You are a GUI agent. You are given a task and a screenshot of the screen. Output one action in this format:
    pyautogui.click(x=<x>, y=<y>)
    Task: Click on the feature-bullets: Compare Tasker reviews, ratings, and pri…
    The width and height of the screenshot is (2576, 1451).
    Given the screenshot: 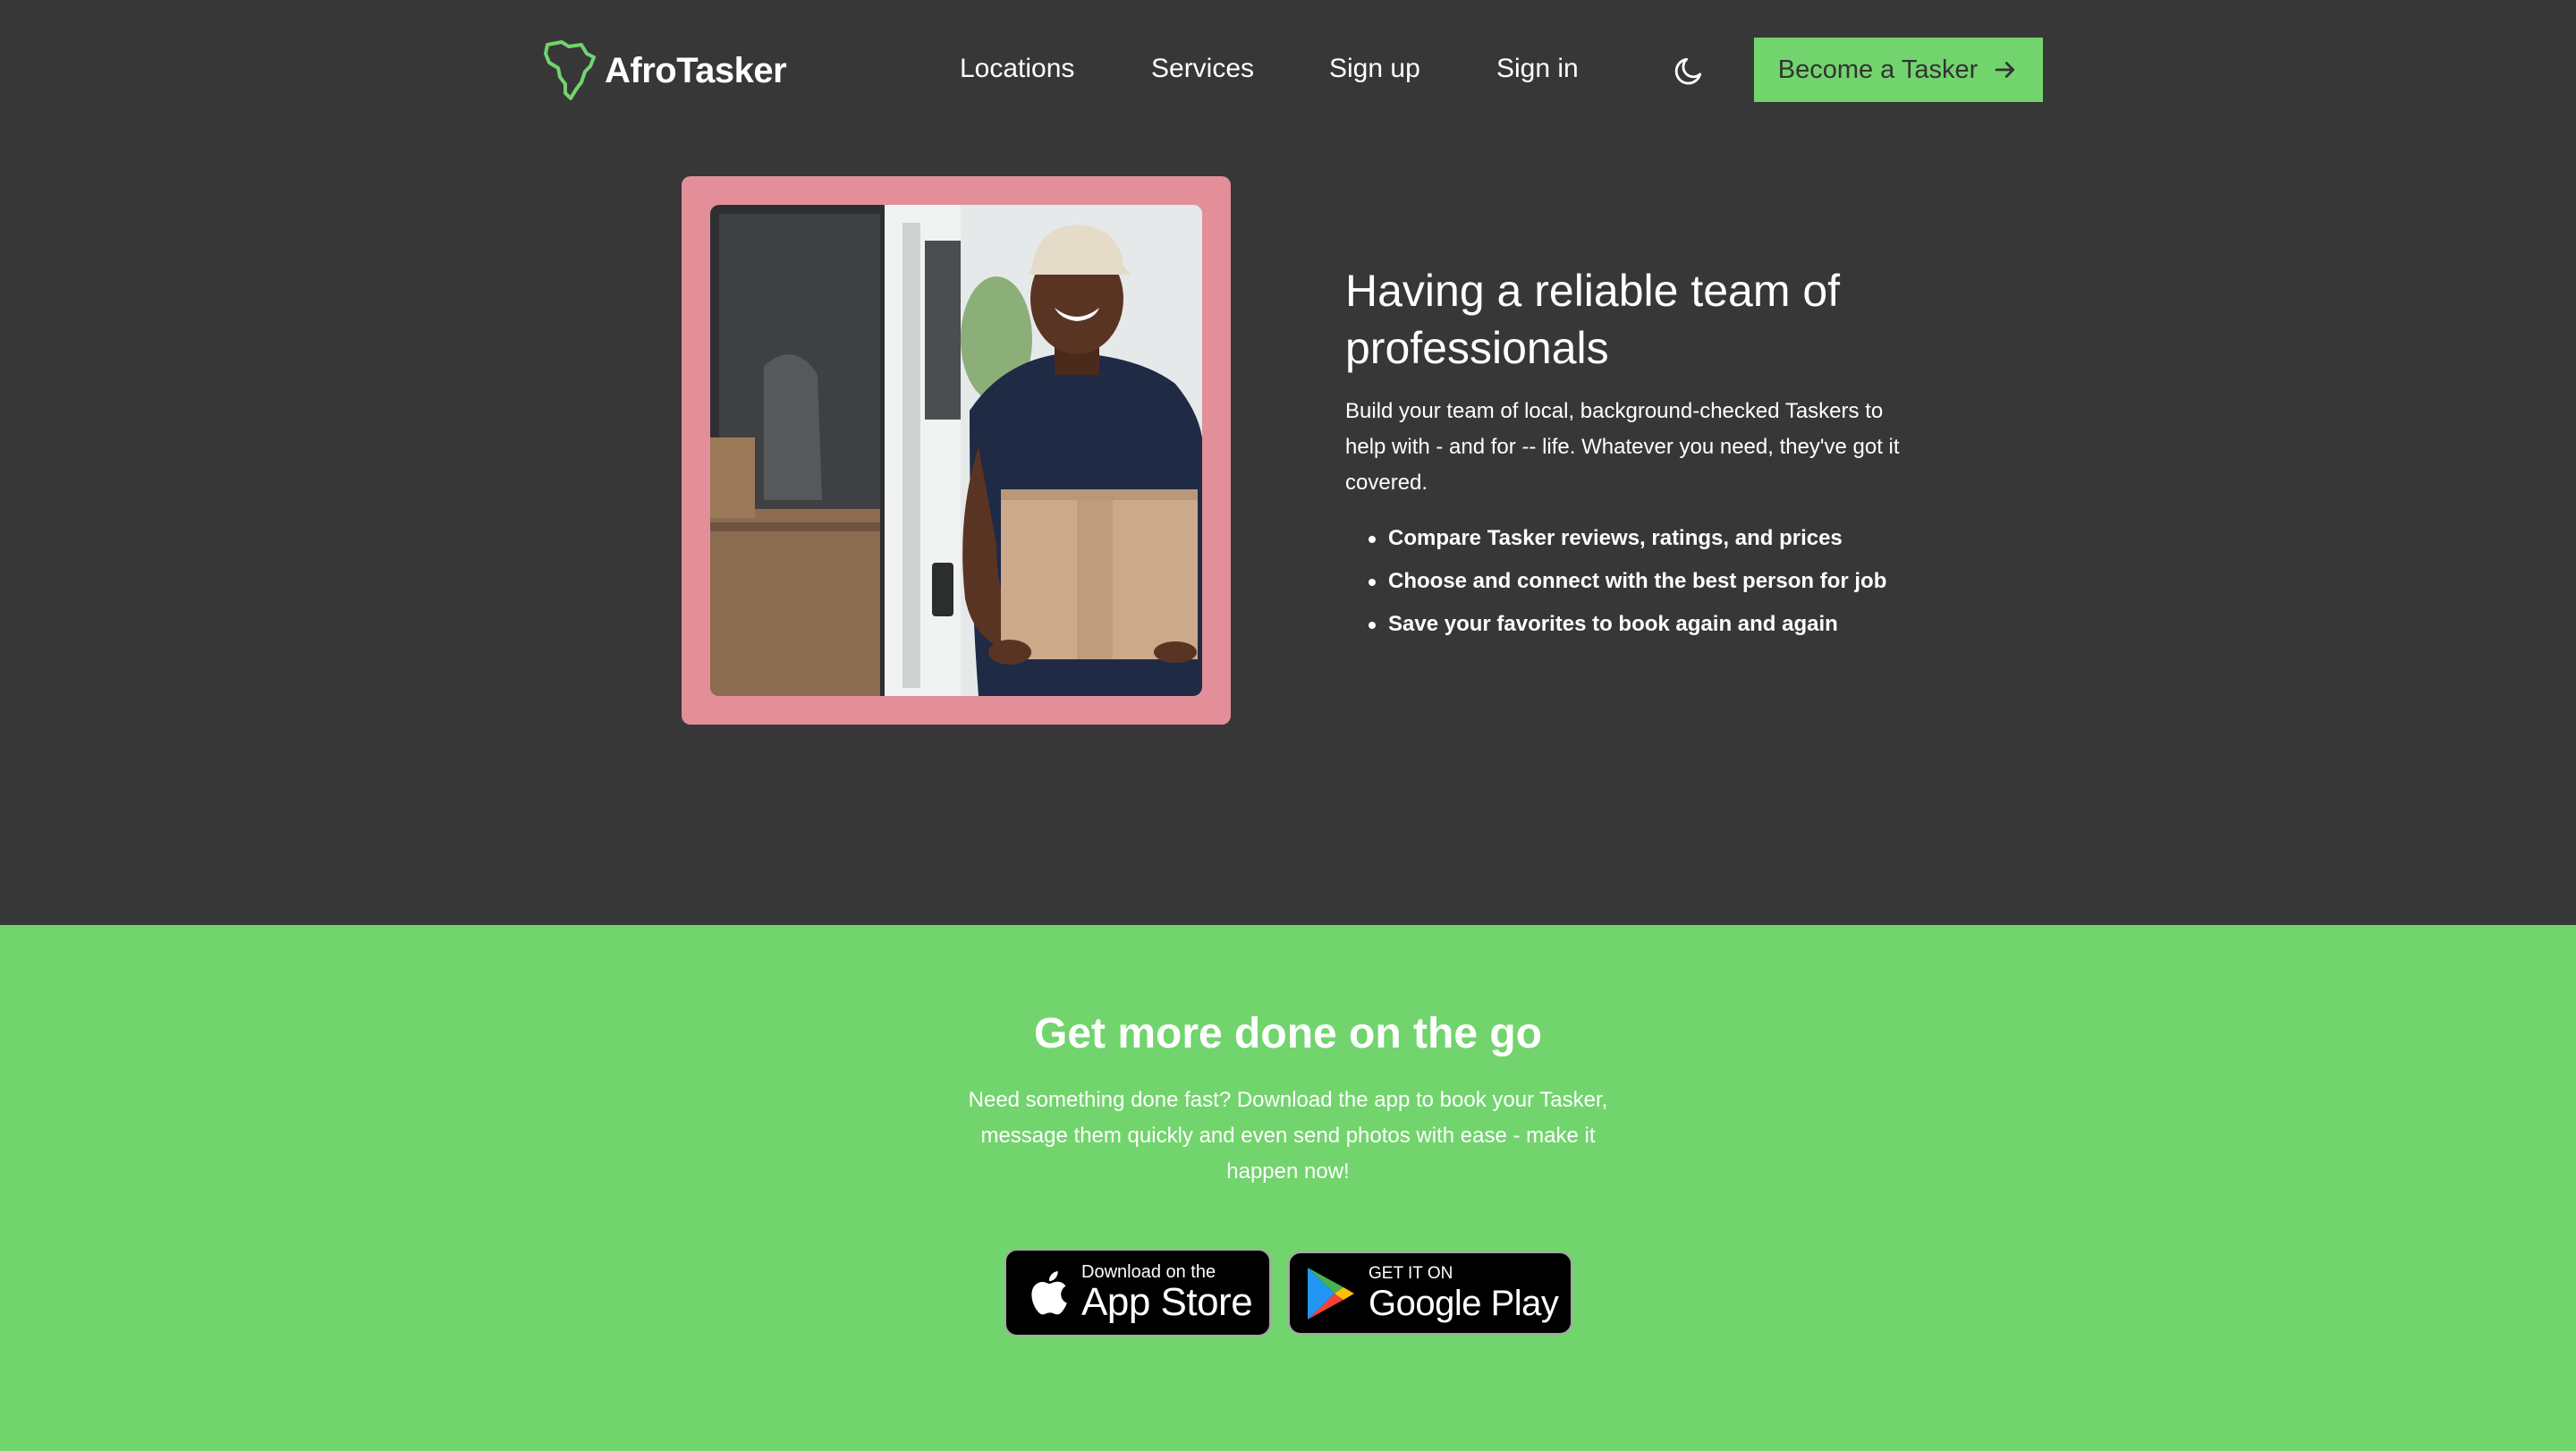 What is the action you would take?
    pyautogui.click(x=1649, y=581)
    